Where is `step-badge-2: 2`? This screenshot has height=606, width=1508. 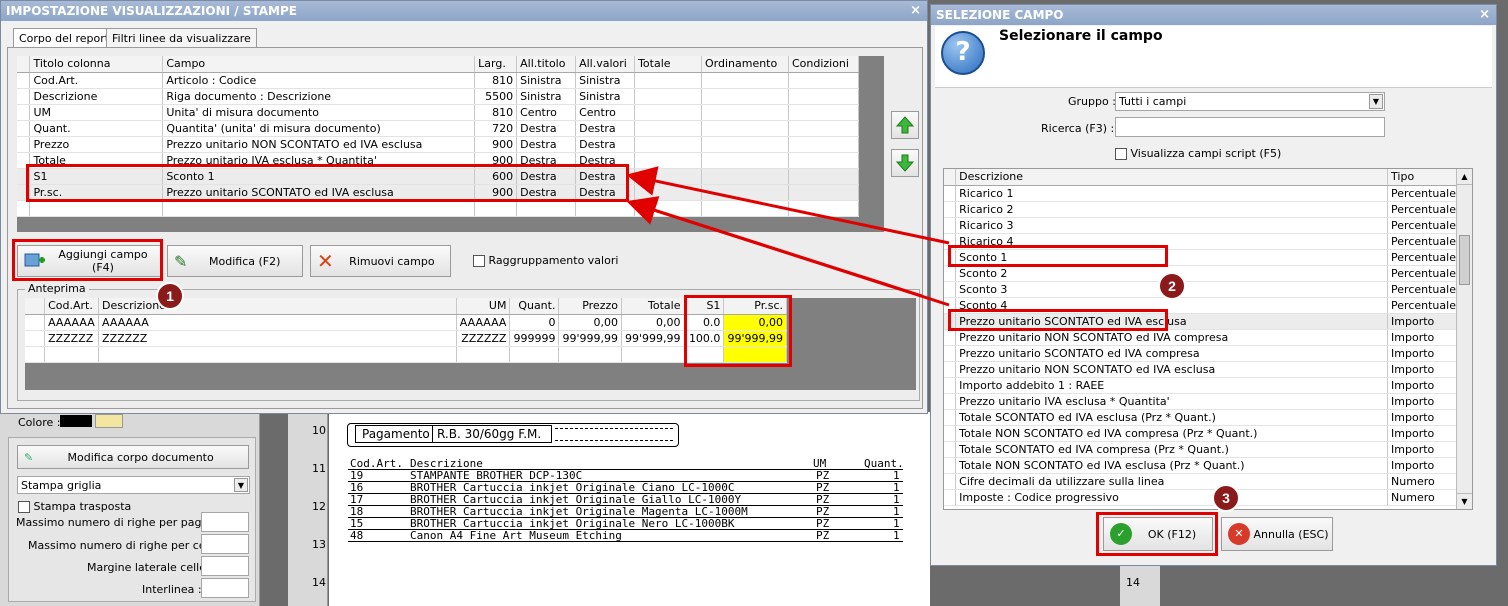
step-badge-2: 2 is located at coordinates (1172, 286).